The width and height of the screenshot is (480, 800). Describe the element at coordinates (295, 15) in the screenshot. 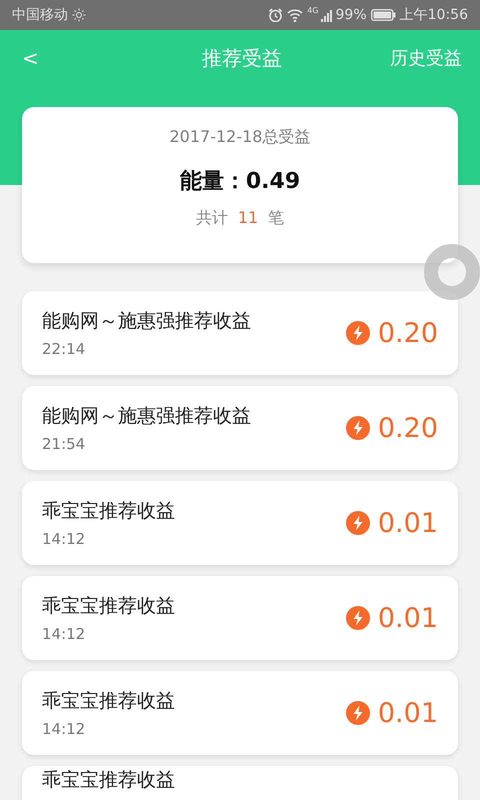

I see `wifi-icon` at that location.